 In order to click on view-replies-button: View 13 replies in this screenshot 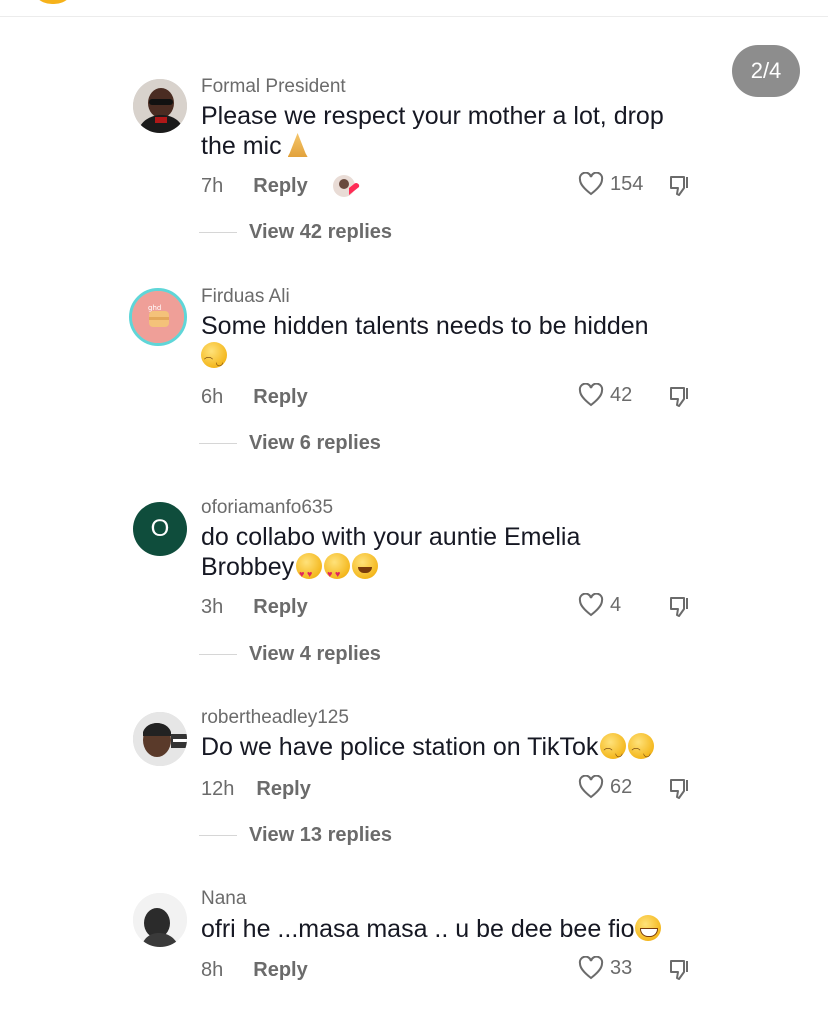, I will do `click(295, 835)`.